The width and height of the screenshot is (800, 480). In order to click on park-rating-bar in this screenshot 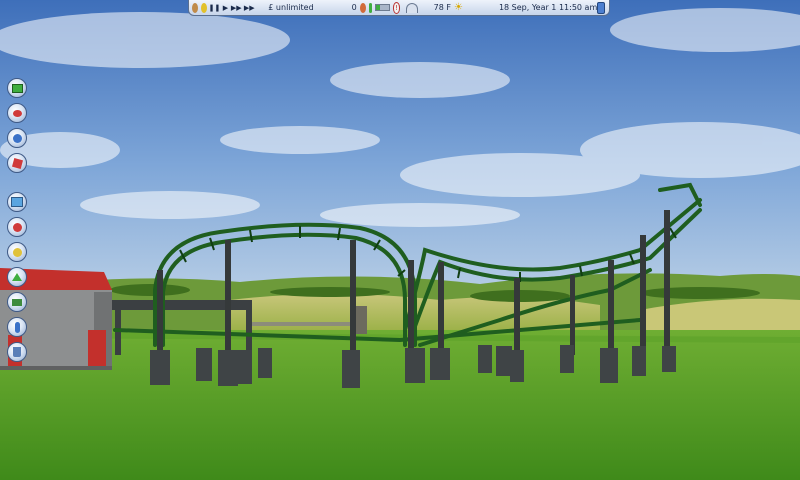, I will do `click(382, 7)`.